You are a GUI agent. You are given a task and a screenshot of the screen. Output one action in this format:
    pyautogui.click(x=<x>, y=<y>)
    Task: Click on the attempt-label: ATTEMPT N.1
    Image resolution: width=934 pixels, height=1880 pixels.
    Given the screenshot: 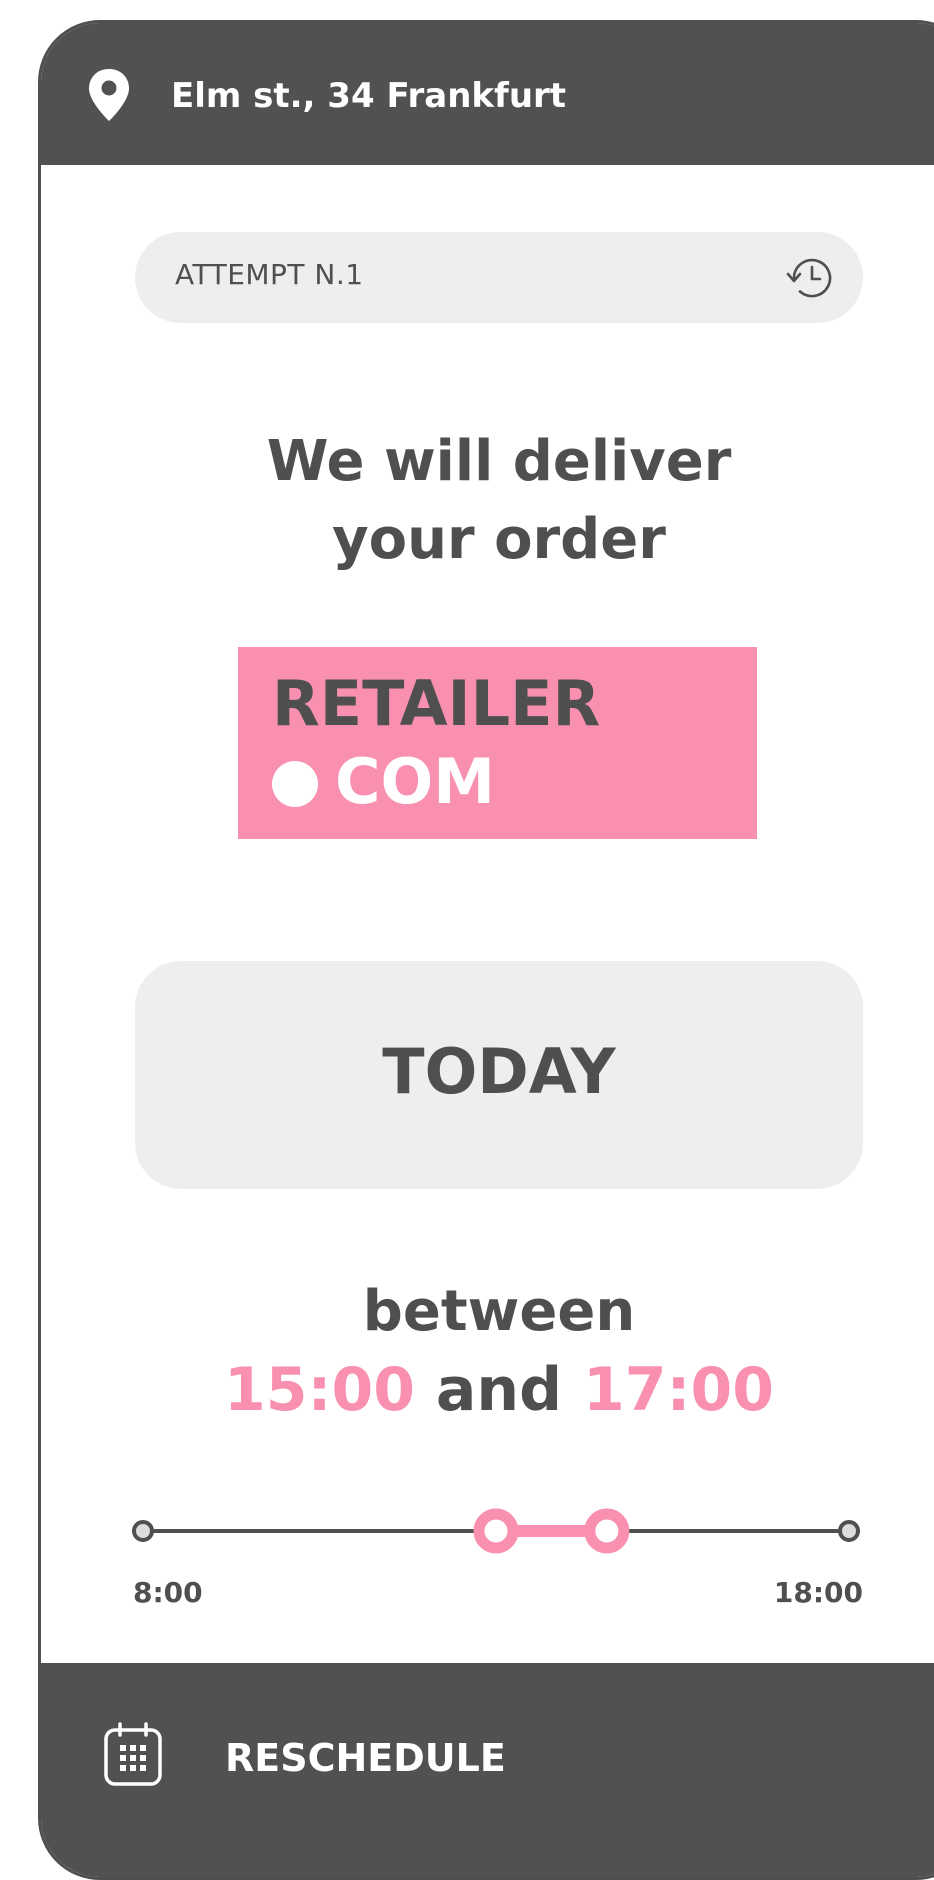 What is the action you would take?
    pyautogui.click(x=269, y=274)
    